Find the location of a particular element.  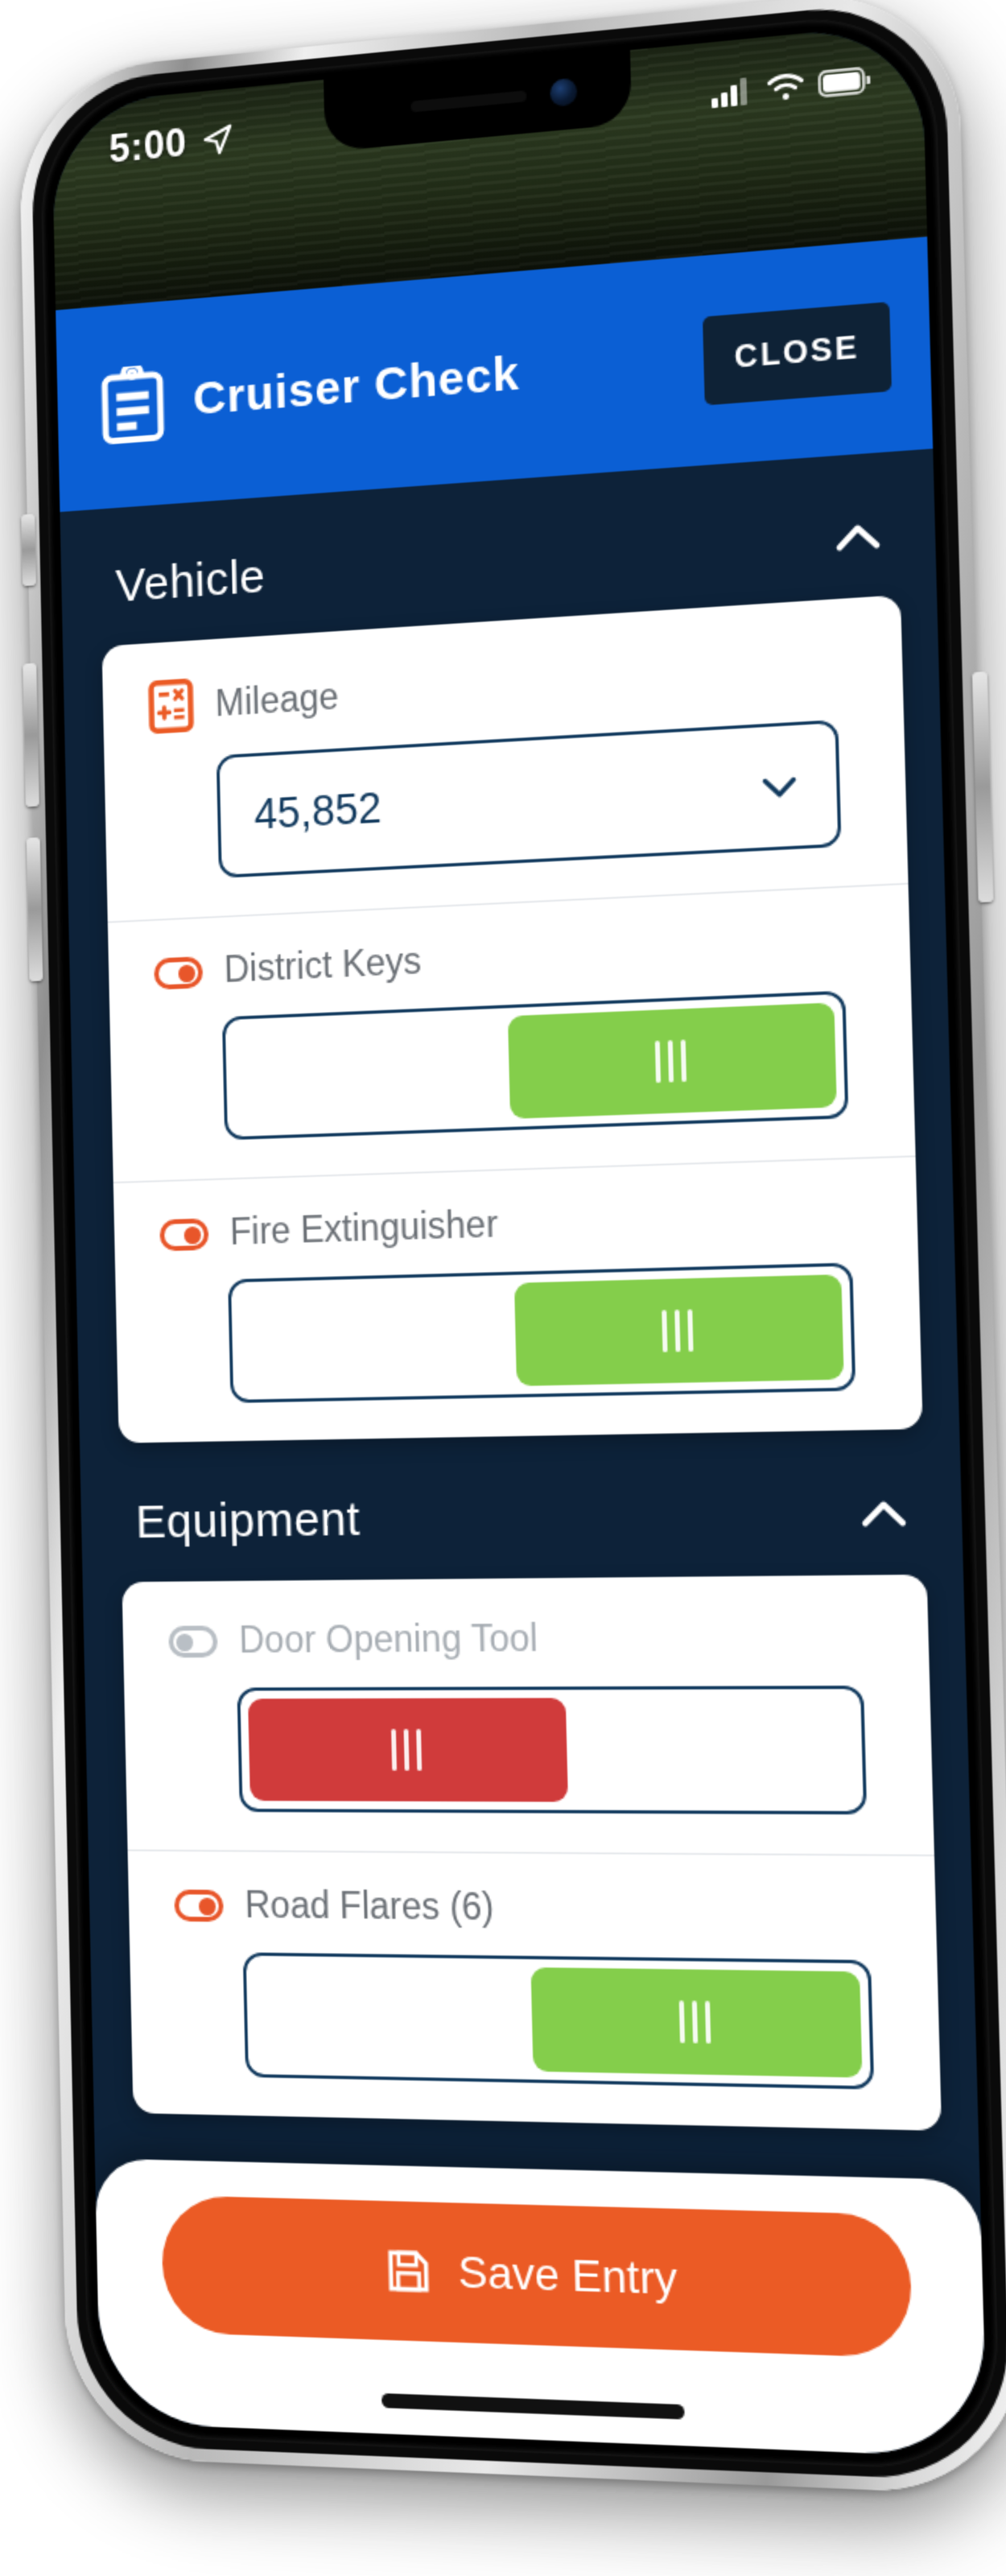

status-bar-right is located at coordinates (791, 86).